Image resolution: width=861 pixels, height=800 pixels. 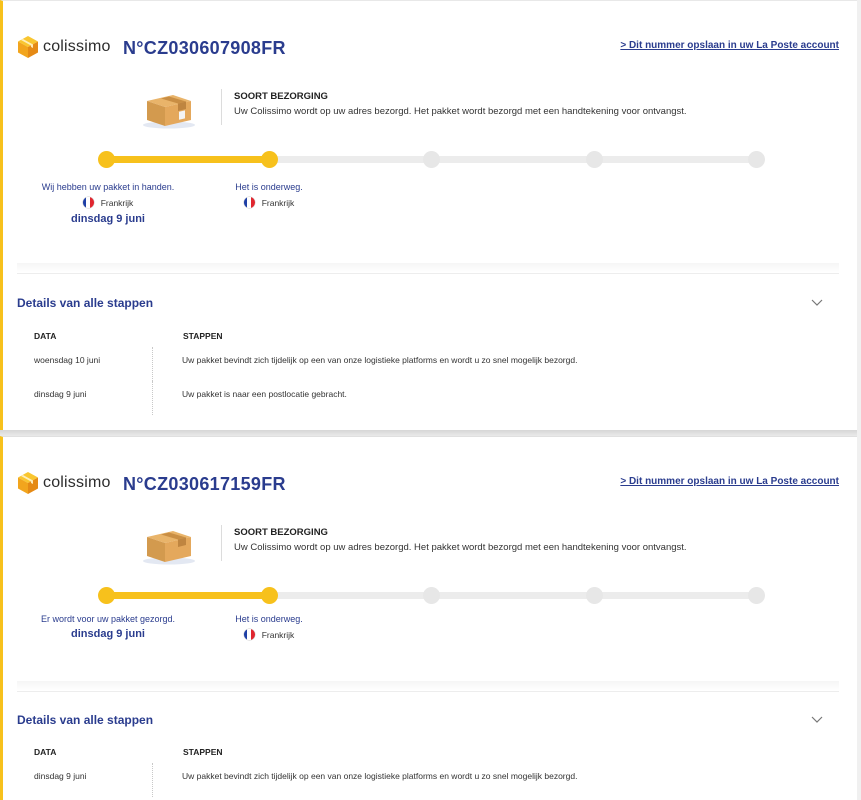 What do you see at coordinates (204, 48) in the screenshot?
I see `tracking-number: N°CZ030607908FR` at bounding box center [204, 48].